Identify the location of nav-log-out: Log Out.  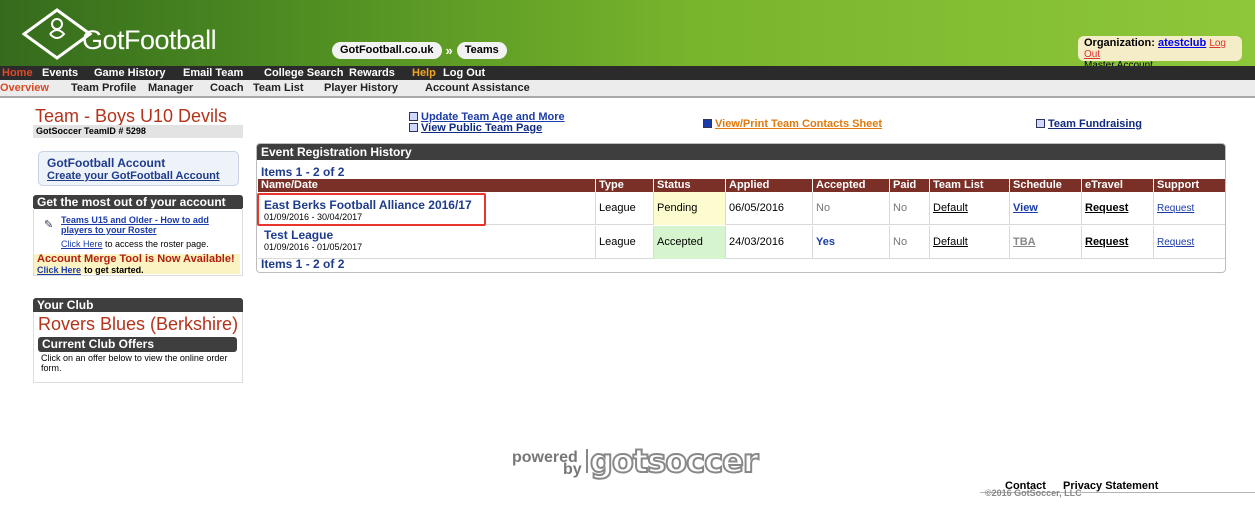
(464, 73).